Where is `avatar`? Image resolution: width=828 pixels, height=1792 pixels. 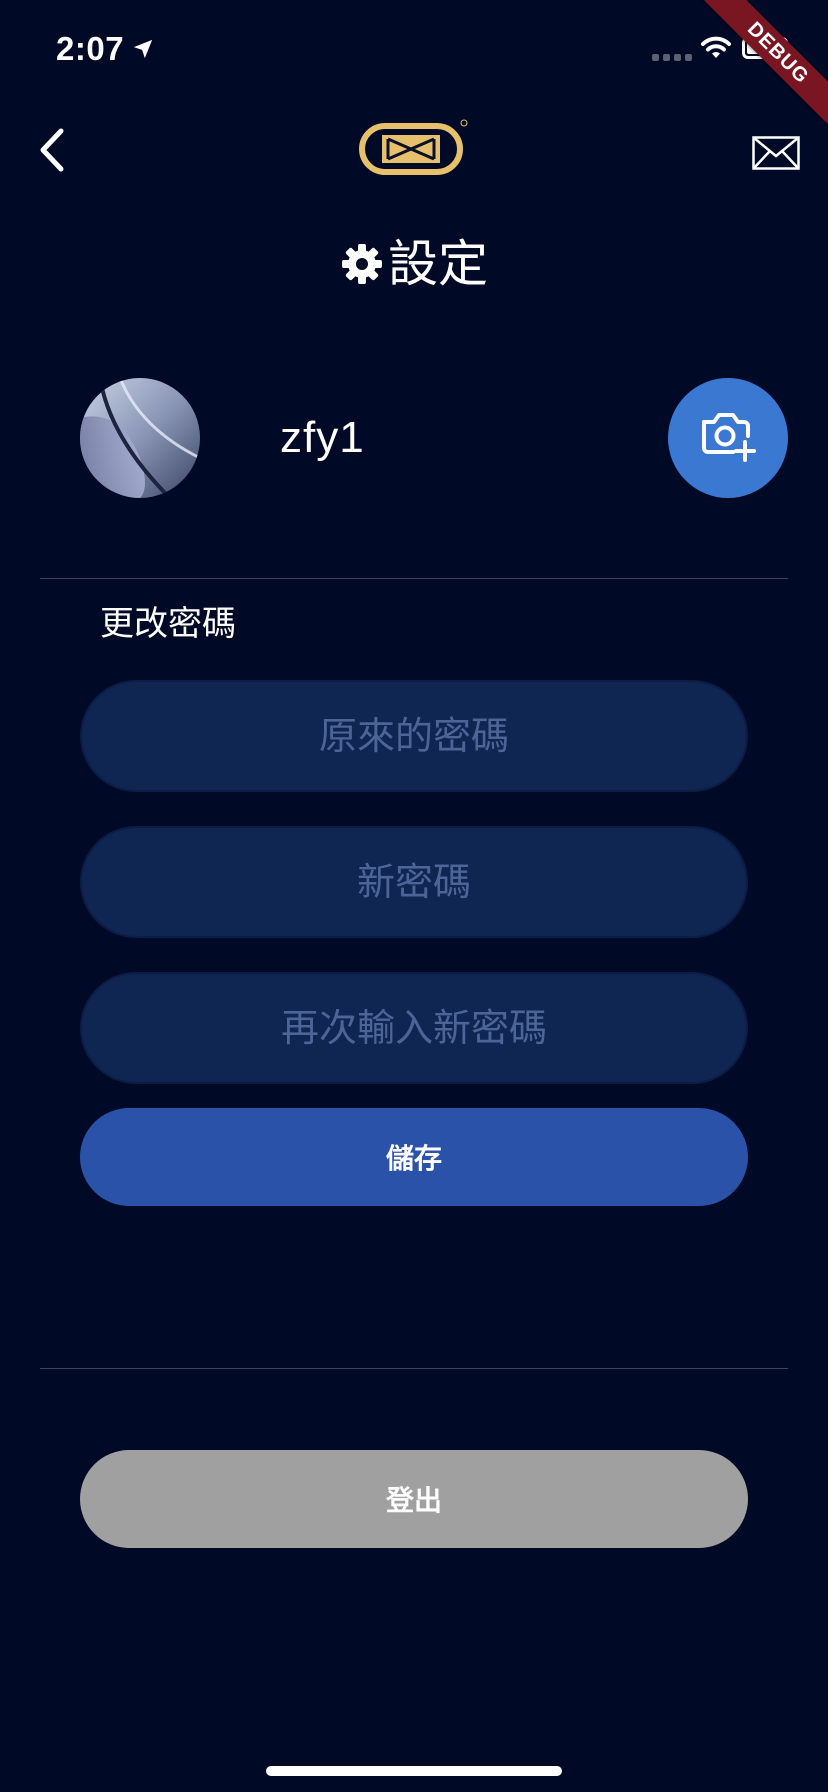
avatar is located at coordinates (140, 438).